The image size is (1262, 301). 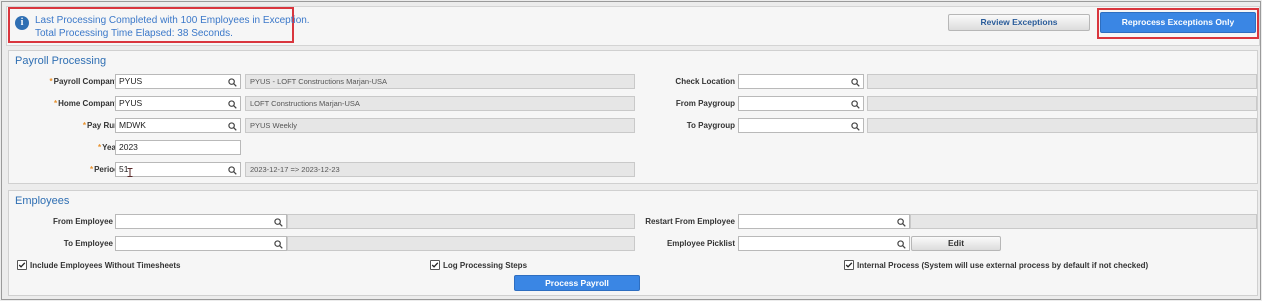 I want to click on internal-process-checkbox, so click(x=849, y=265).